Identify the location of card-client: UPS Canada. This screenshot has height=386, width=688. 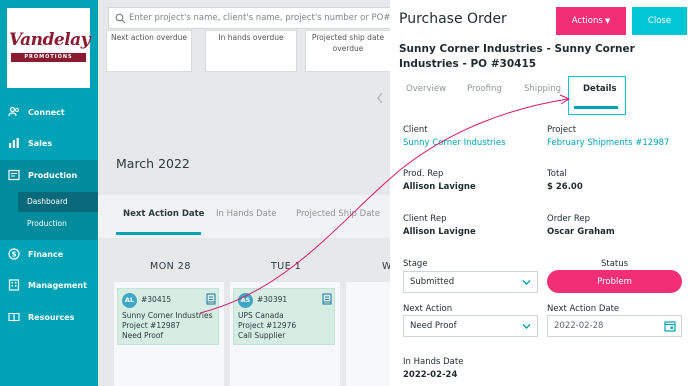
(261, 315).